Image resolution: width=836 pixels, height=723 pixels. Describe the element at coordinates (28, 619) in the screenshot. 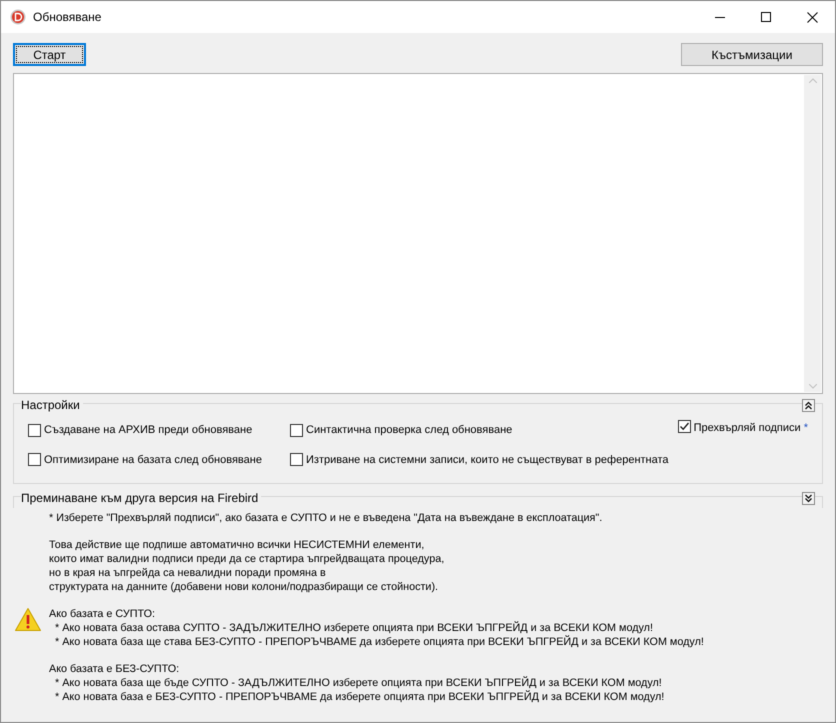

I see `warning-icon` at that location.